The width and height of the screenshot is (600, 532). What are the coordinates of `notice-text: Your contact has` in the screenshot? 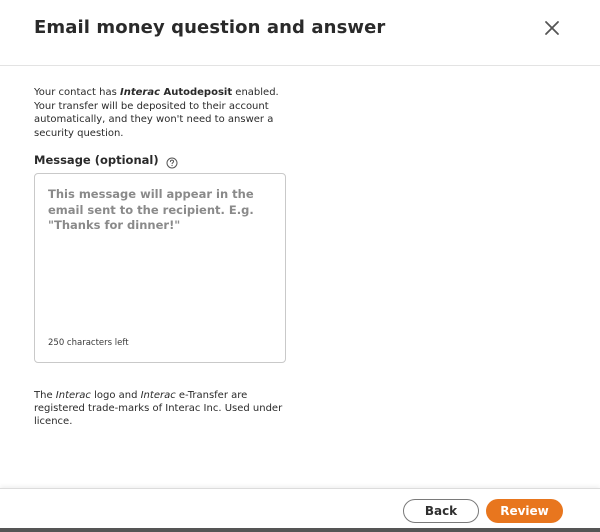 It's located at (77, 92).